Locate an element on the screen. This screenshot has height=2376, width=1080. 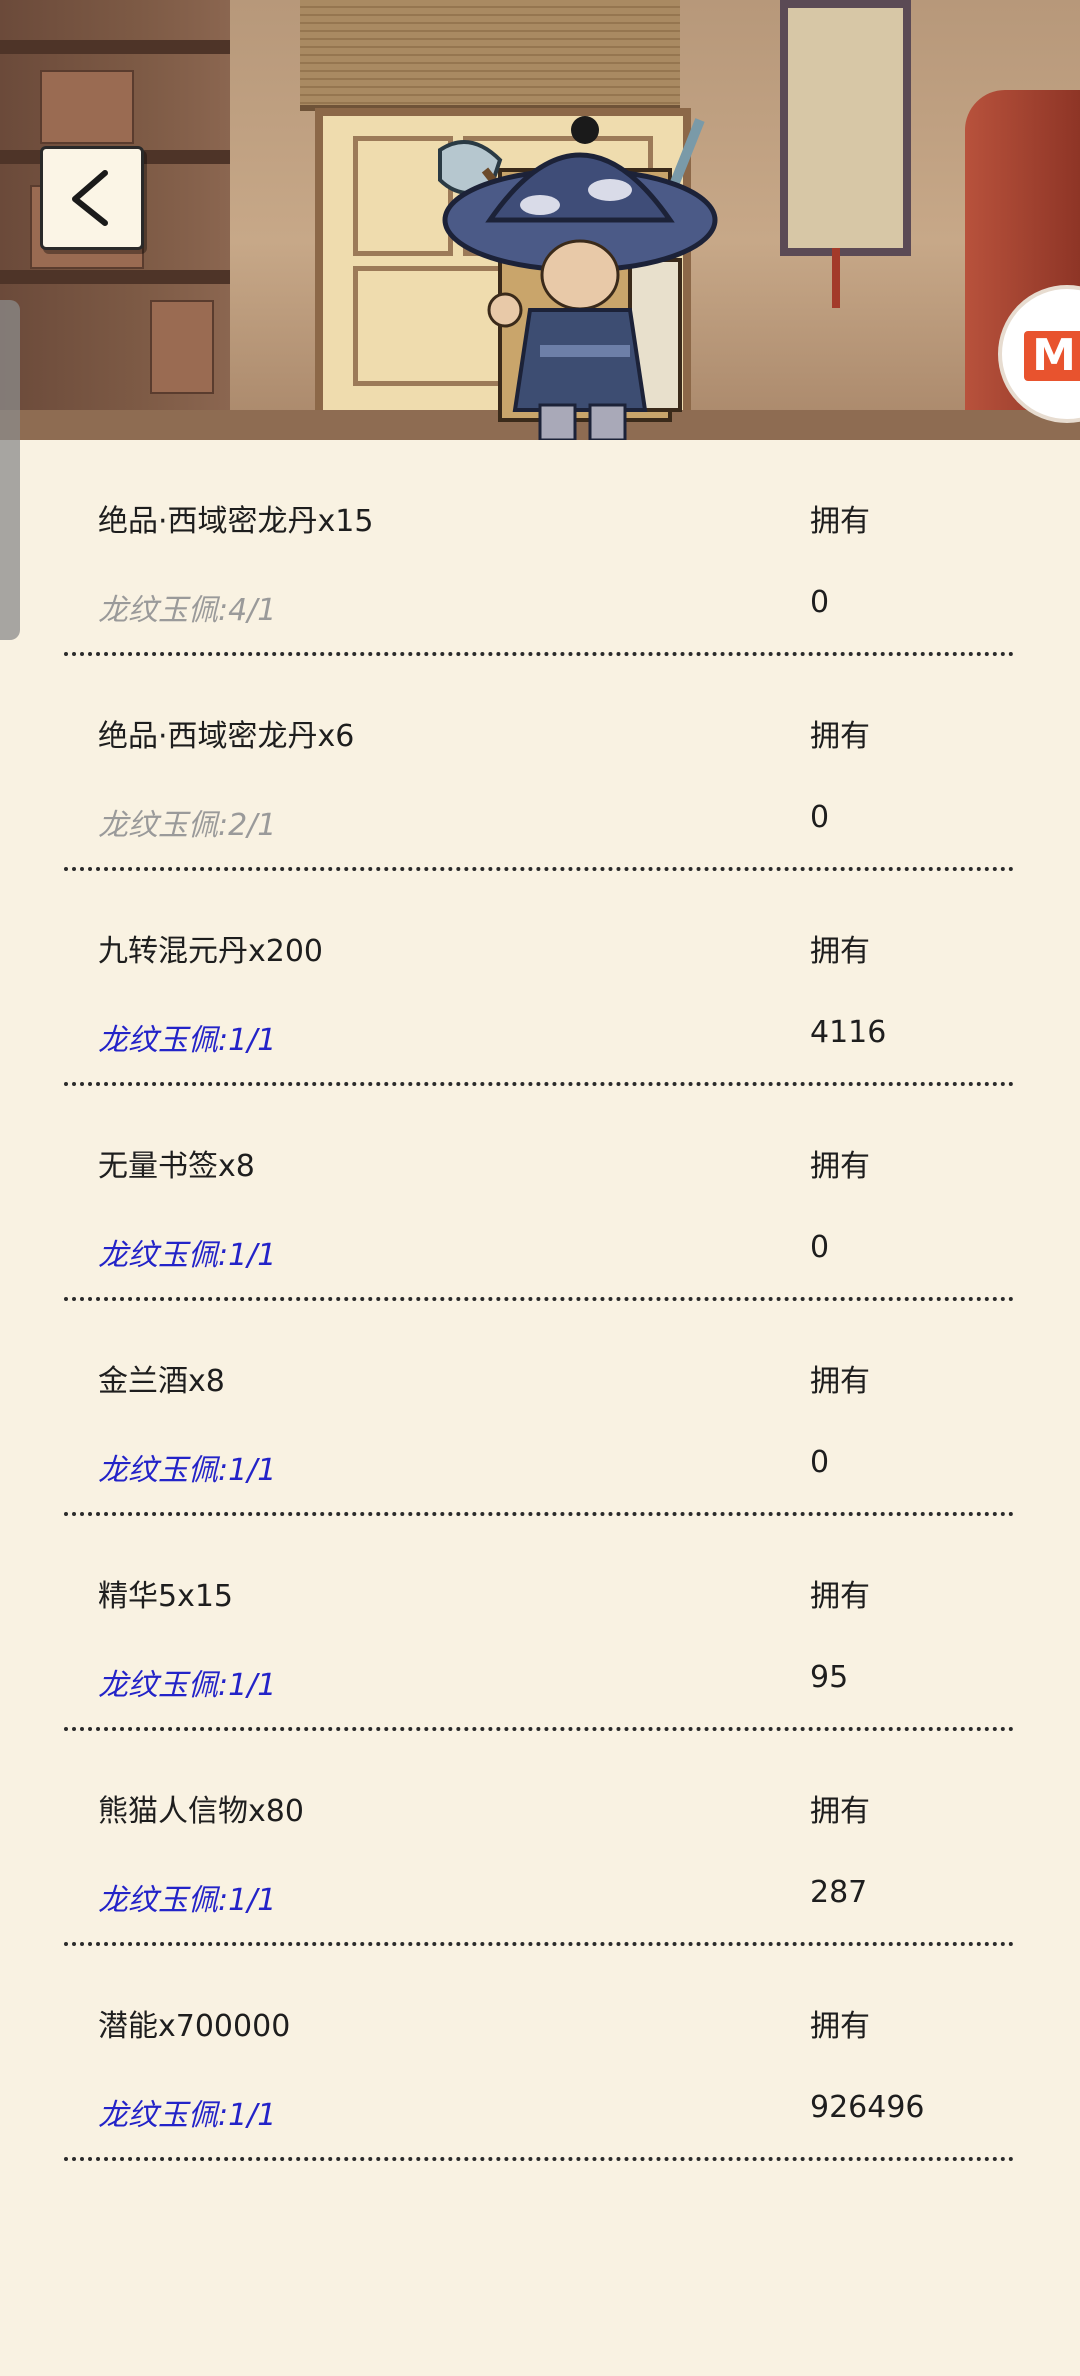
list-item: 九转混元丹x200 拥有 龙纹玉佩:1/1 4116 is located at coordinates (540, 978).